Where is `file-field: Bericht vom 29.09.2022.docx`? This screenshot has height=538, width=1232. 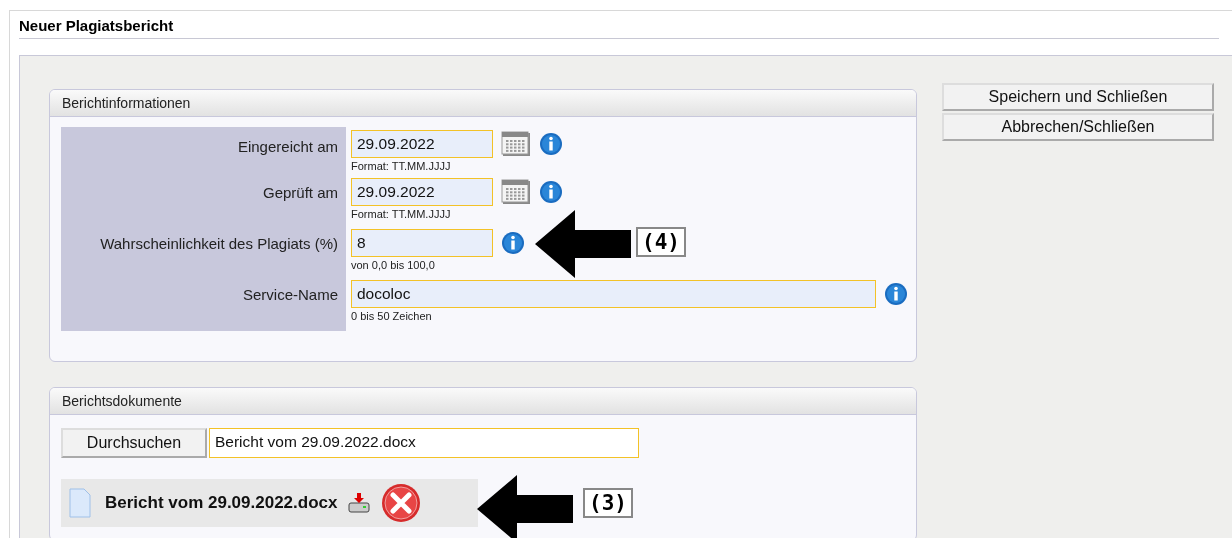
file-field: Bericht vom 29.09.2022.docx is located at coordinates (424, 443).